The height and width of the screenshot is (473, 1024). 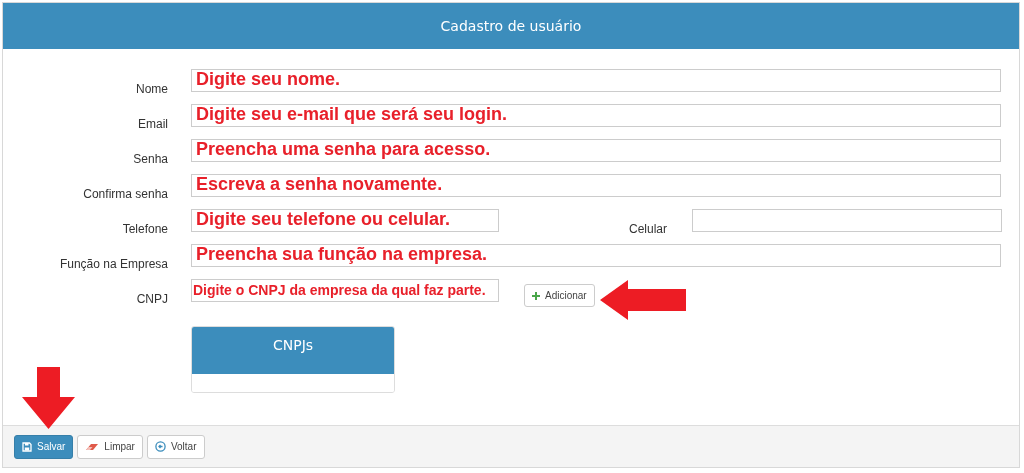 I want to click on annotation-text: Preencha sua função na empresa., so click(x=342, y=254).